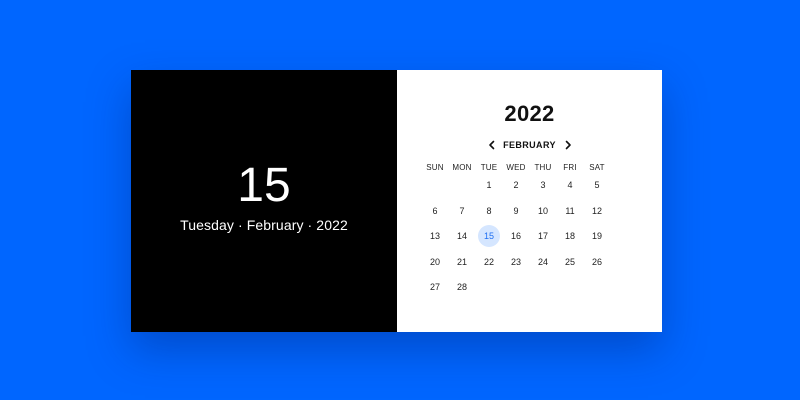 This screenshot has height=400, width=800. What do you see at coordinates (489, 167) in the screenshot?
I see `weekday-tue: TUE` at bounding box center [489, 167].